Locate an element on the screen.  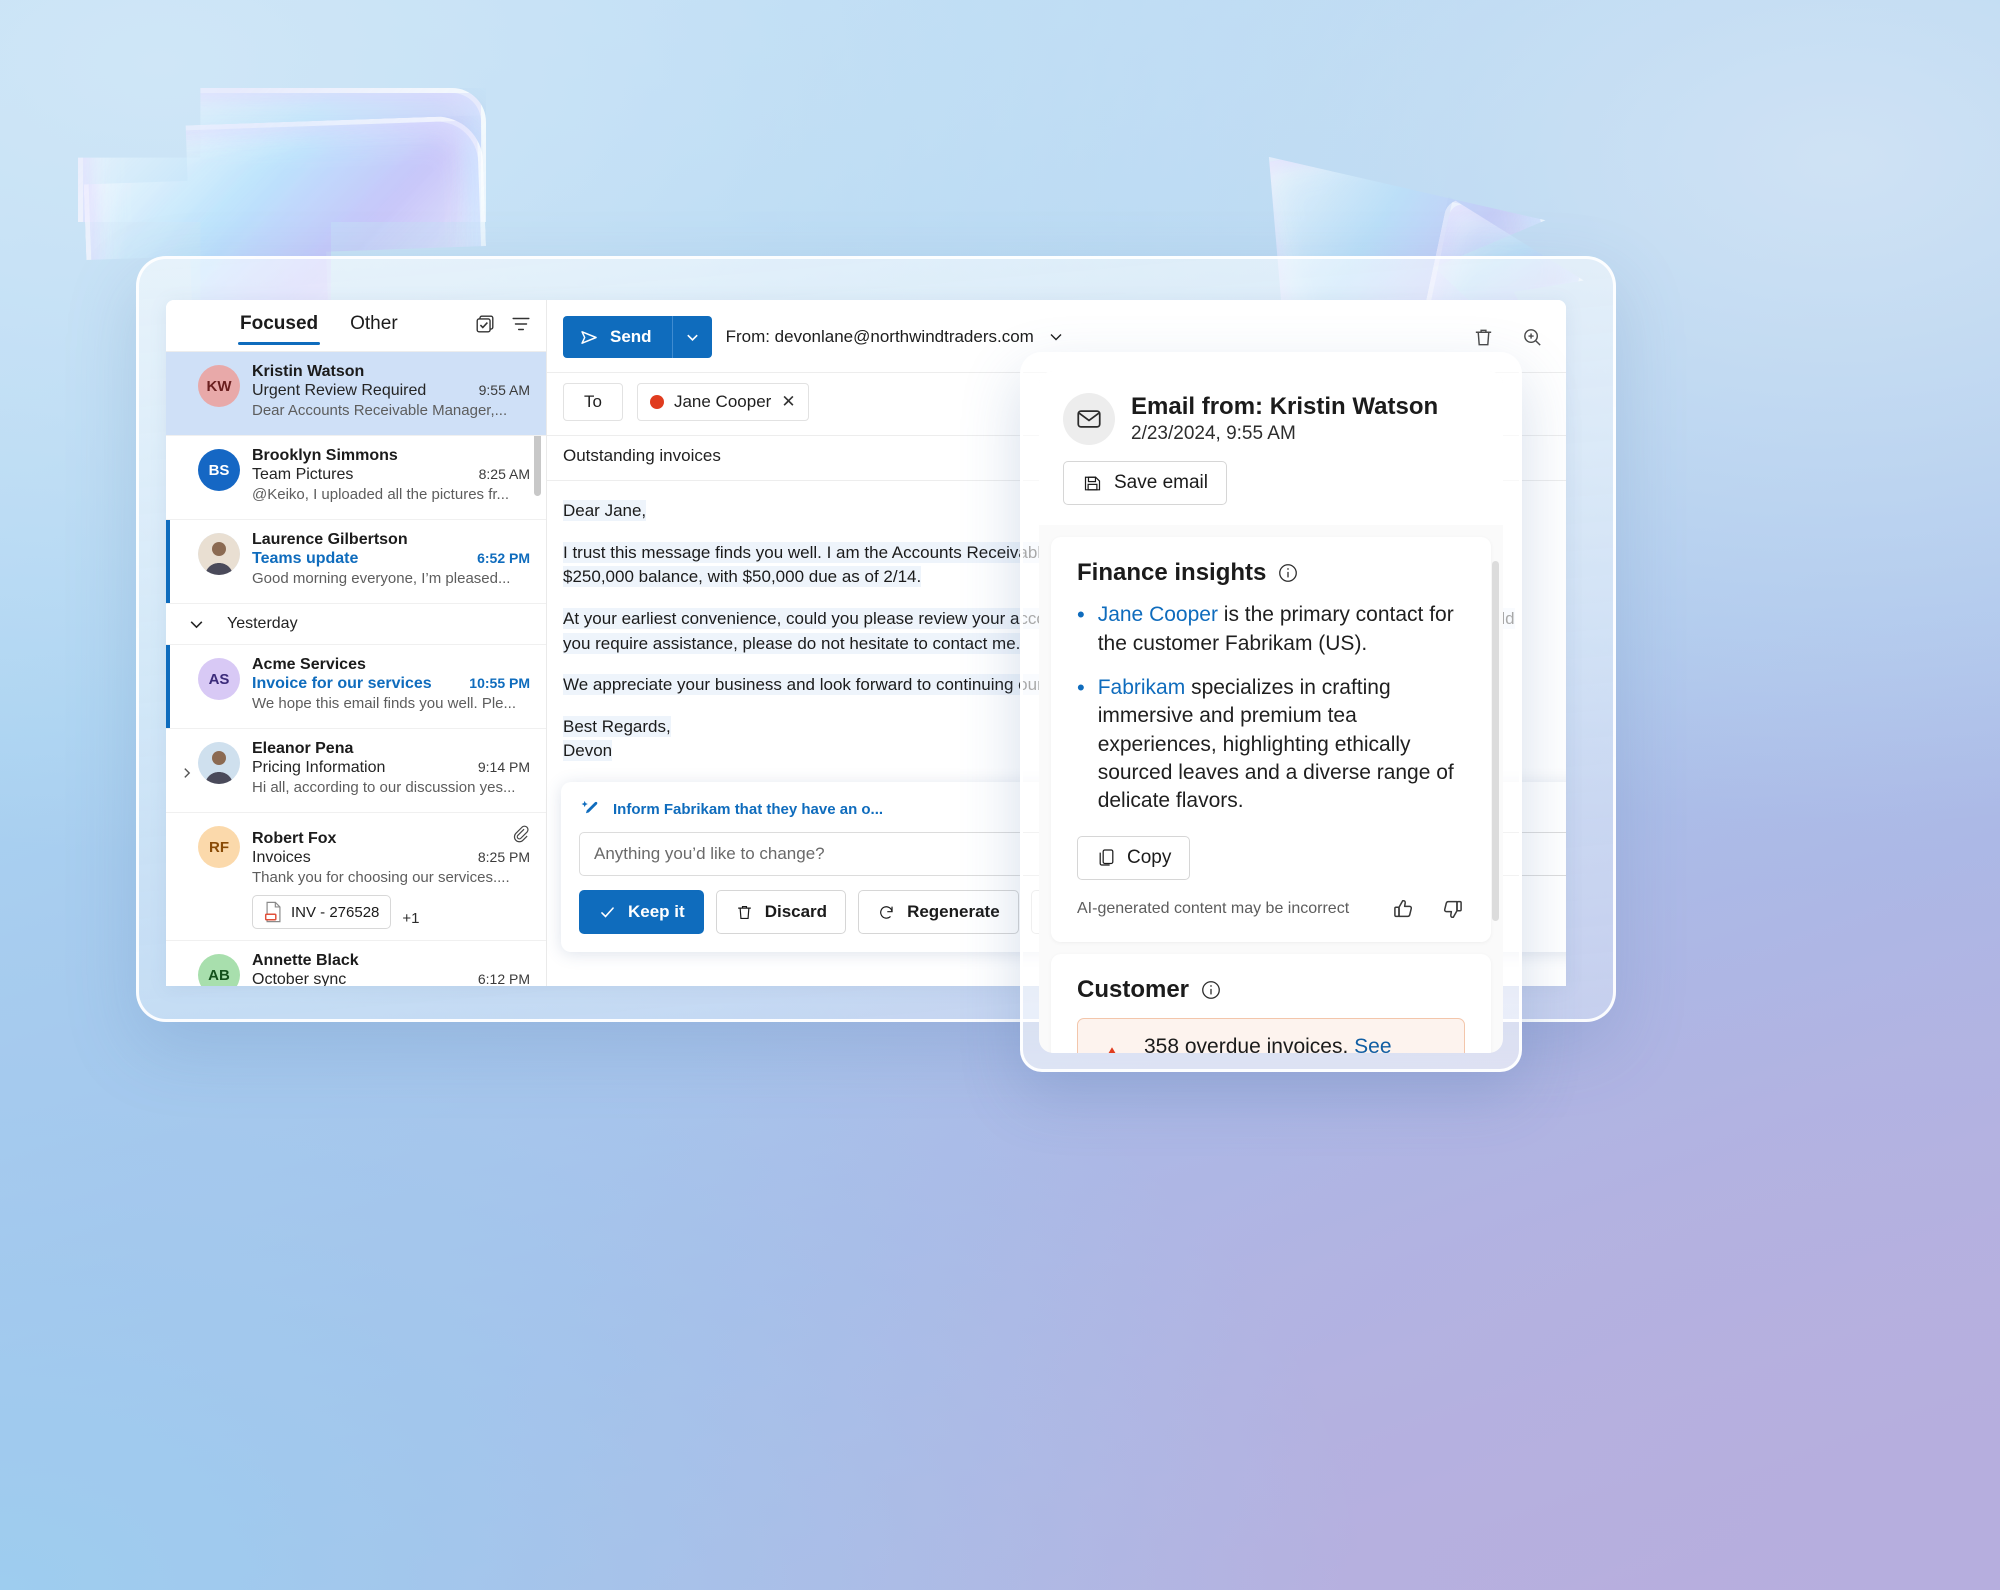
list-item-header: Acme Services is located at coordinates (391, 665).